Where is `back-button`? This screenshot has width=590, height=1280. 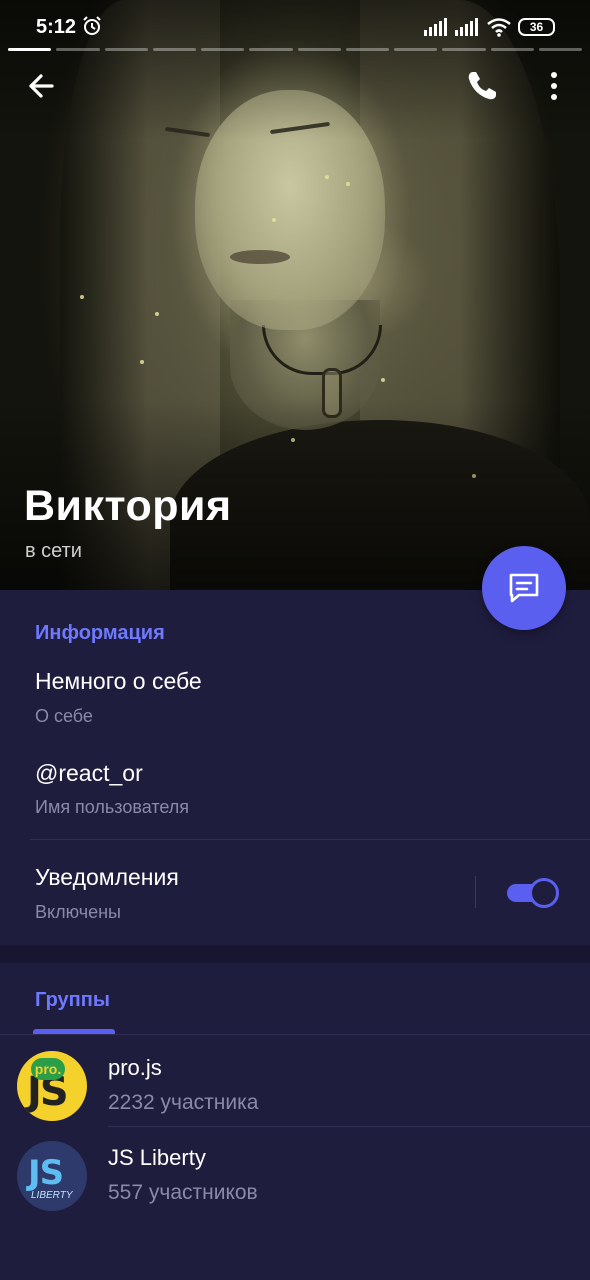
back-button is located at coordinates (42, 86).